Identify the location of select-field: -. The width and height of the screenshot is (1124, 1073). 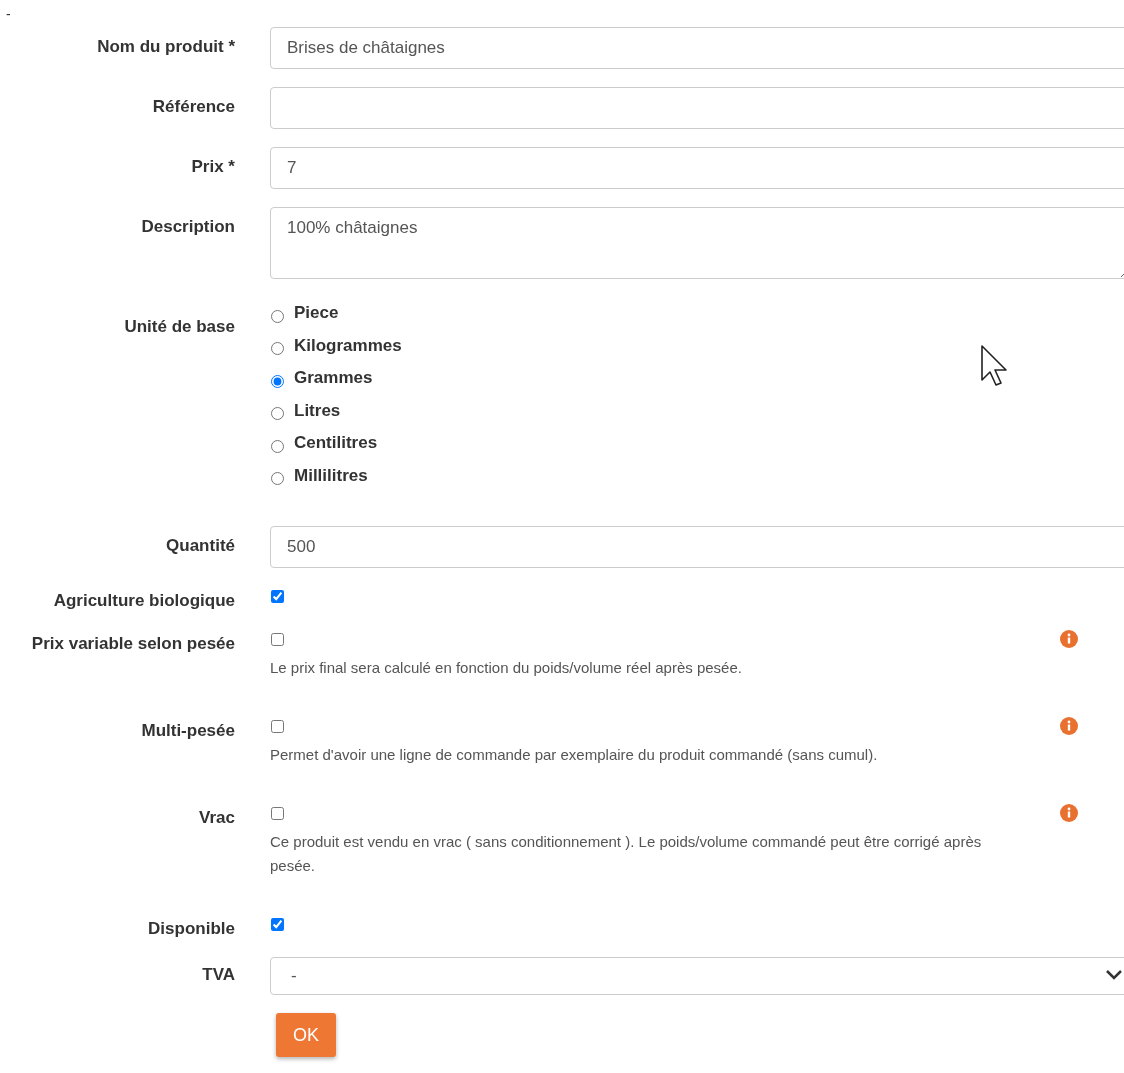
(697, 976).